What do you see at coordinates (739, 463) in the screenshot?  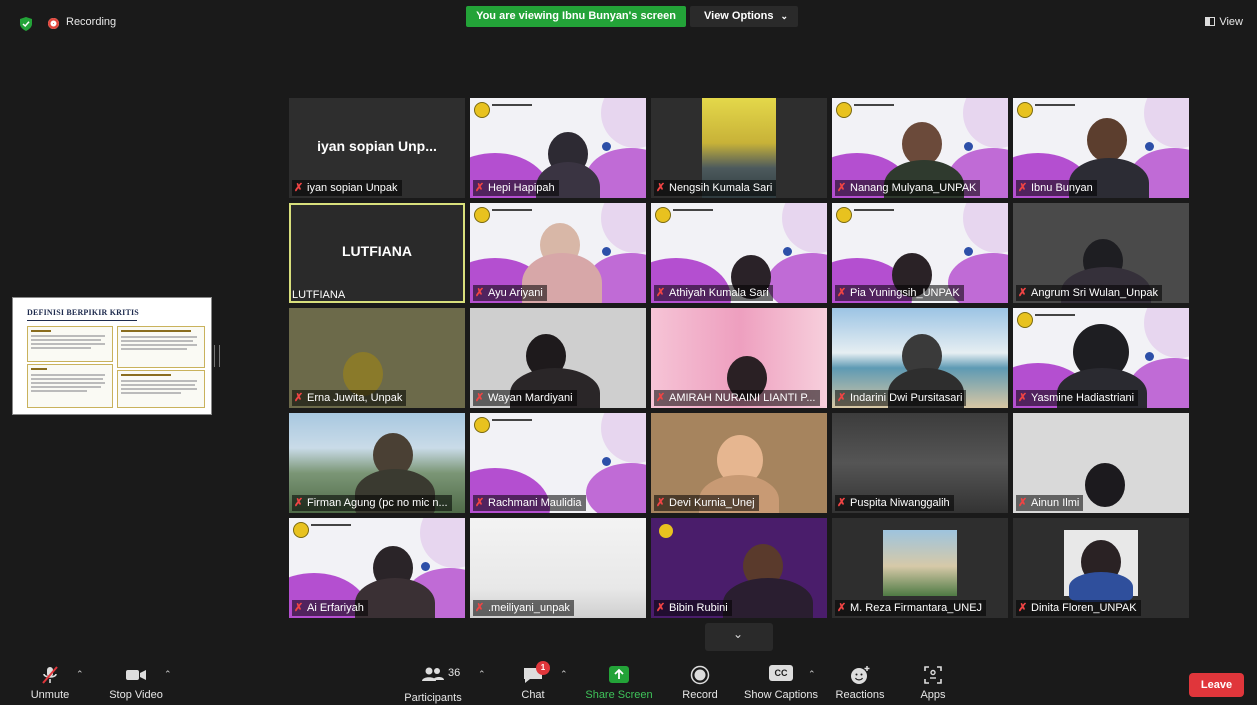 I see `video-tile: ✗ Devi Kurnia_Unej` at bounding box center [739, 463].